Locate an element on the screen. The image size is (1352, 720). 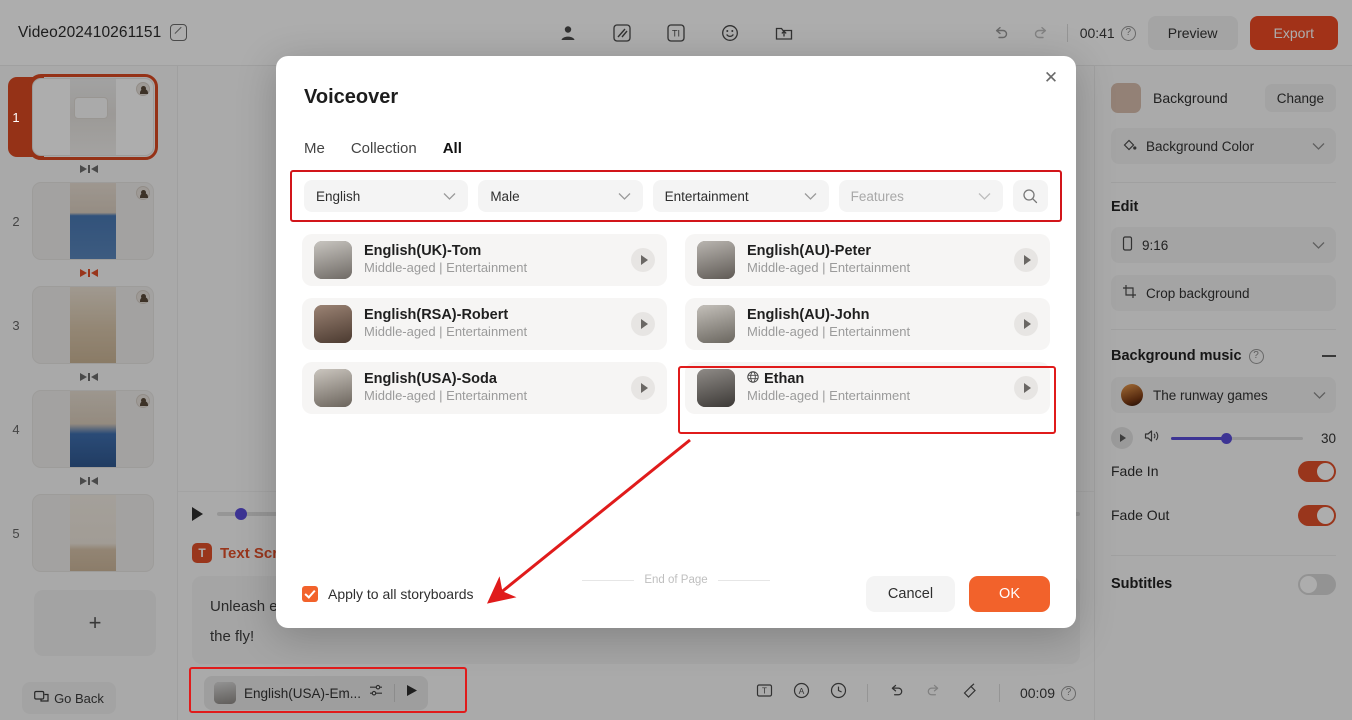
gender-filter-value: Male is located at coordinates (505, 196).